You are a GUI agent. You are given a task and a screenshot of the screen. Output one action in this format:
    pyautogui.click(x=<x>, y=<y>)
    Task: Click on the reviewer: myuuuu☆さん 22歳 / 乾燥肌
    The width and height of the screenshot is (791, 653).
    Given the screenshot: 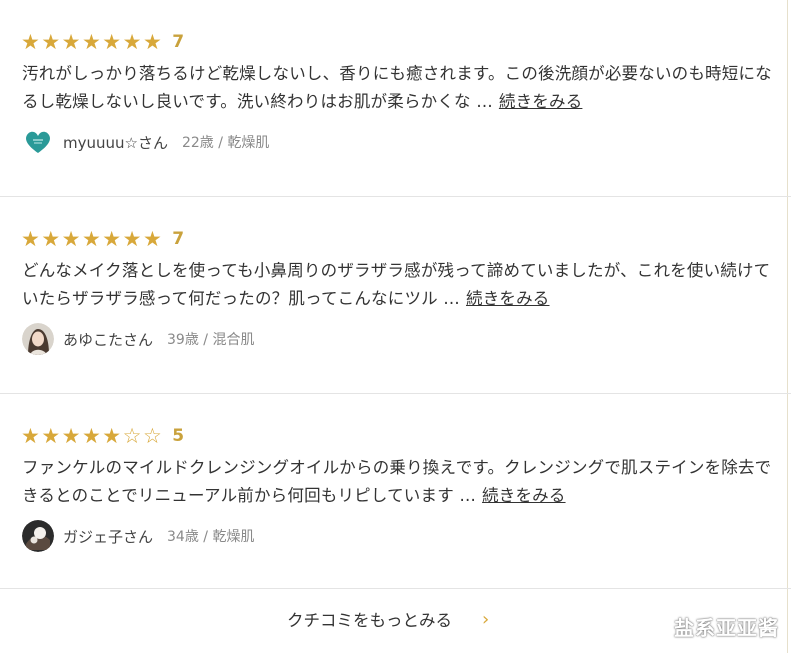 What is the action you would take?
    pyautogui.click(x=145, y=142)
    